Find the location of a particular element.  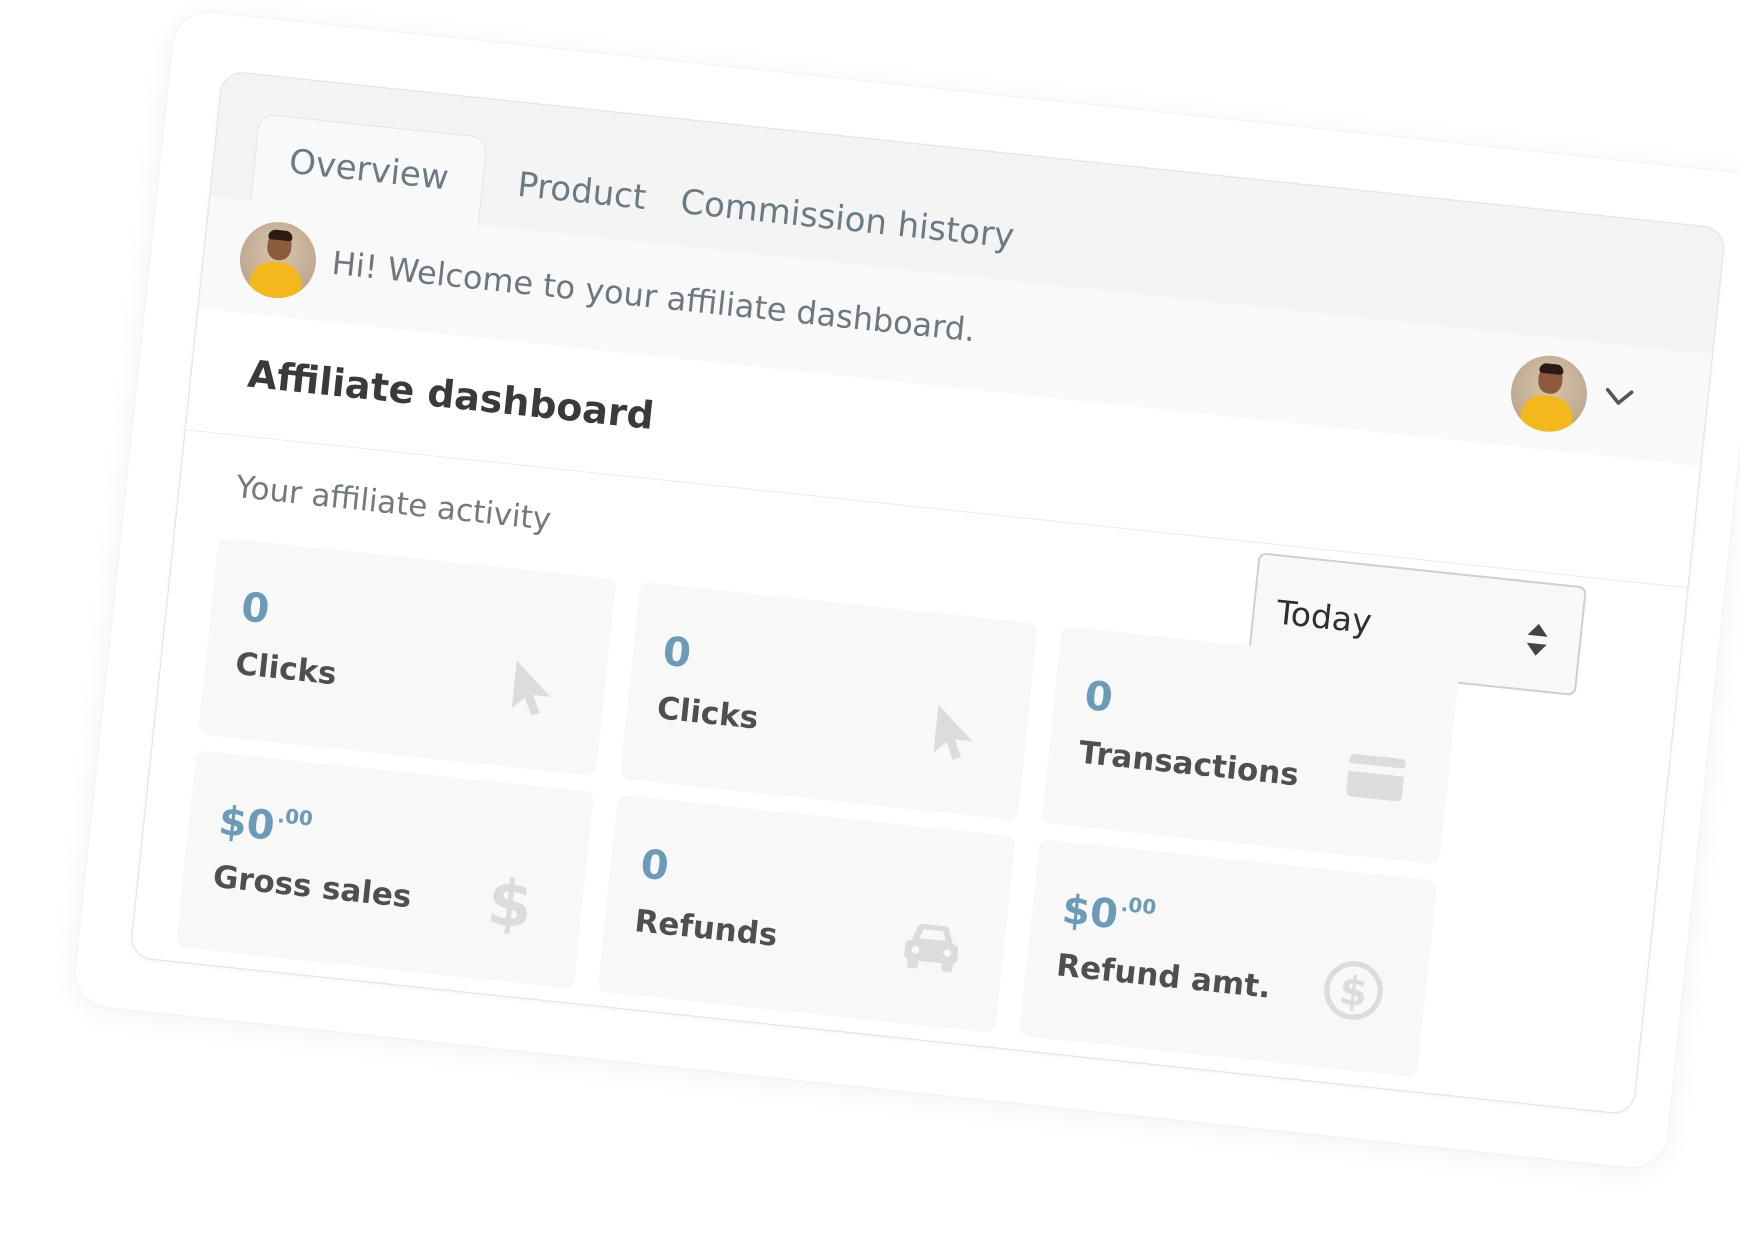

stat-card-refunds: 0 Refunds is located at coordinates (806, 914).